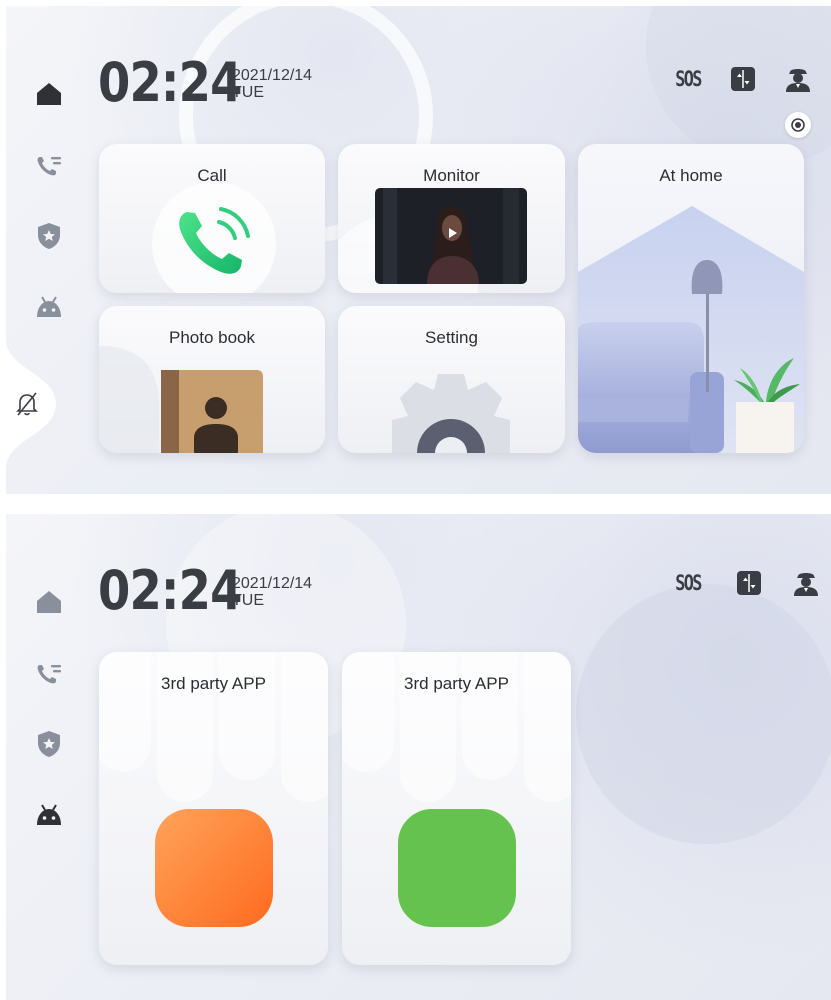 This screenshot has width=831, height=1000. I want to click on call-card: Call, so click(212, 218).